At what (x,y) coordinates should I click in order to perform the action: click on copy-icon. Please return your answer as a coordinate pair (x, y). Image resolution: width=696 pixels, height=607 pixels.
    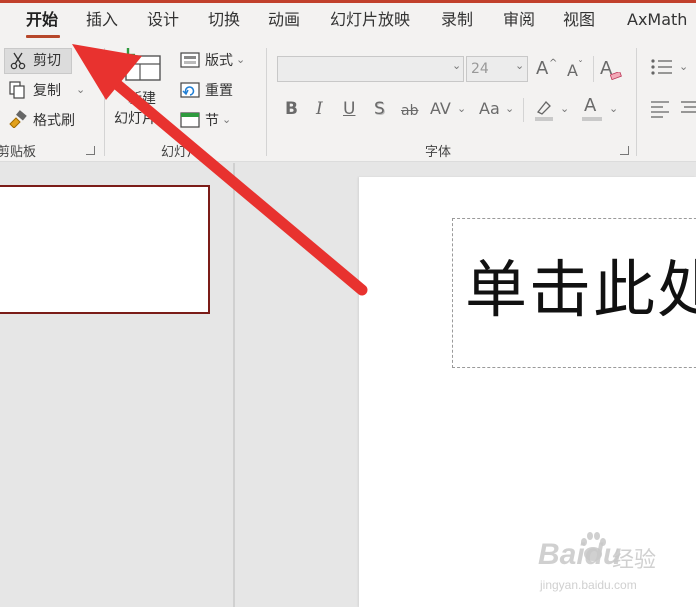
    Looking at the image, I should click on (17, 90).